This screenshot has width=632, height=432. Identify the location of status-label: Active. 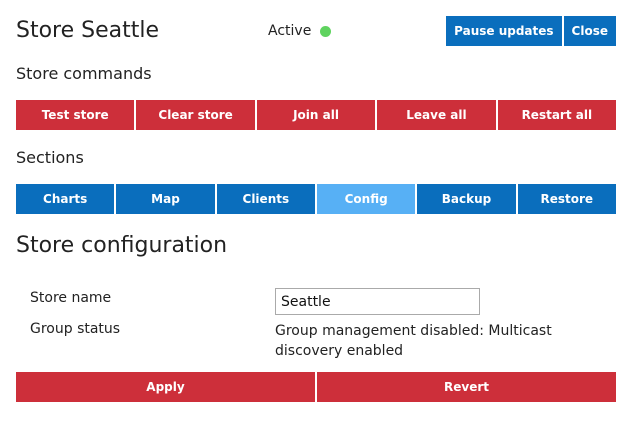
(290, 31).